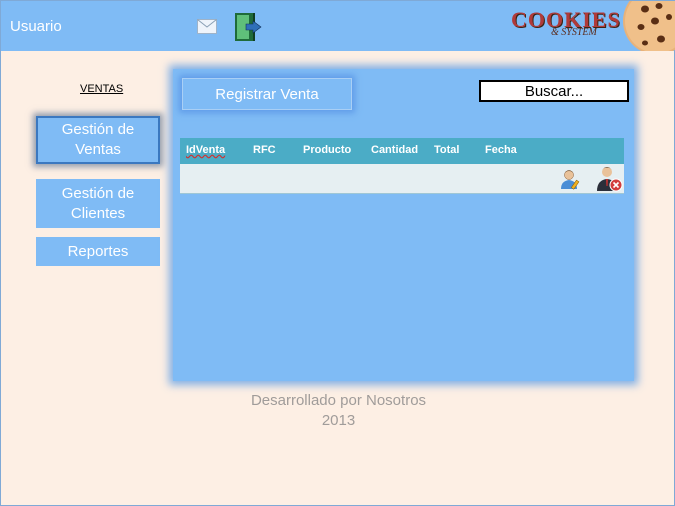 Image resolution: width=675 pixels, height=506 pixels. What do you see at coordinates (554, 91) in the screenshot?
I see `search-input` at bounding box center [554, 91].